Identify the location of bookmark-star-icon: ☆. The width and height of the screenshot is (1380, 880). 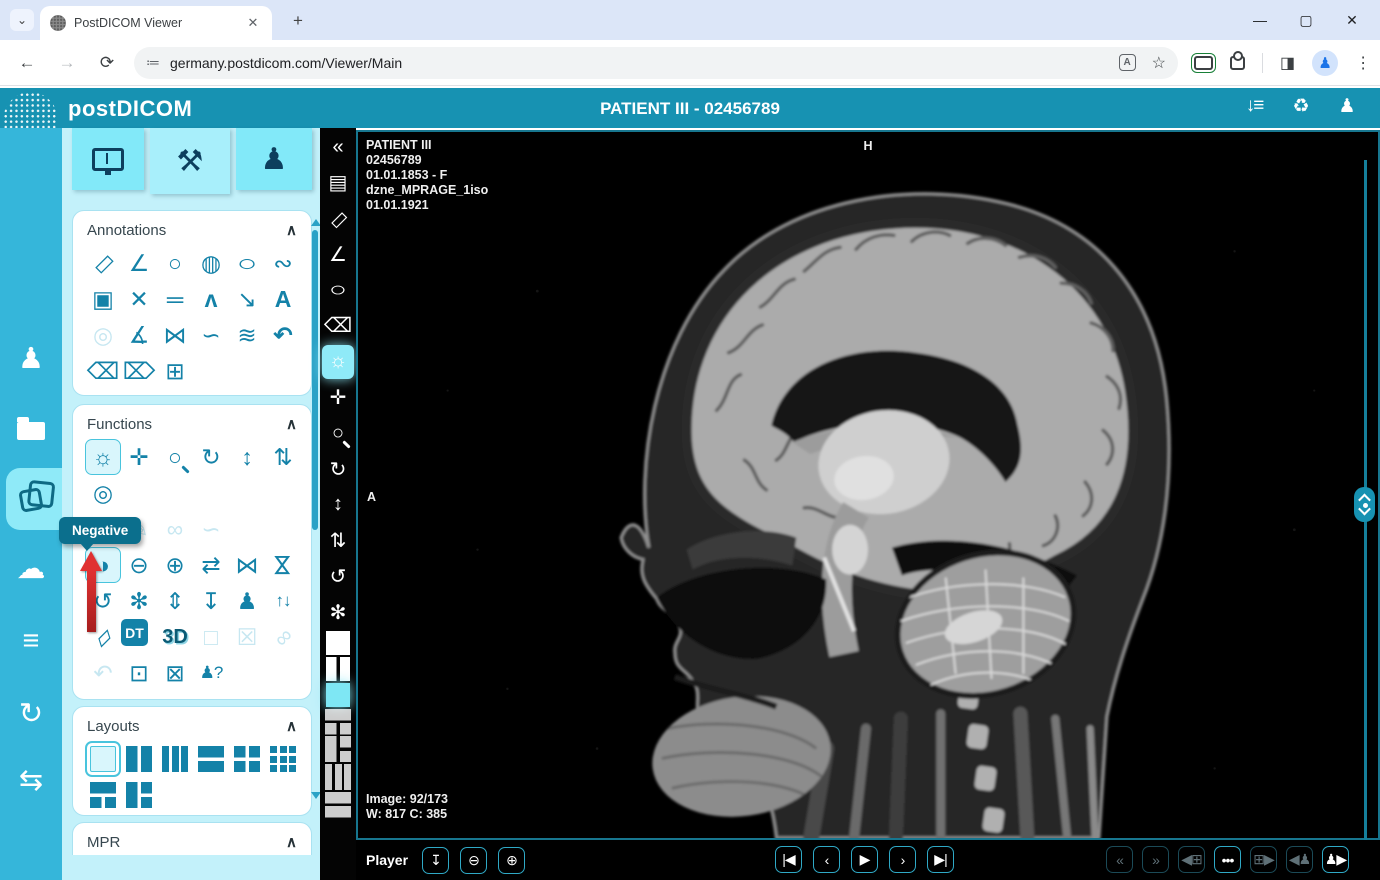
(1159, 63).